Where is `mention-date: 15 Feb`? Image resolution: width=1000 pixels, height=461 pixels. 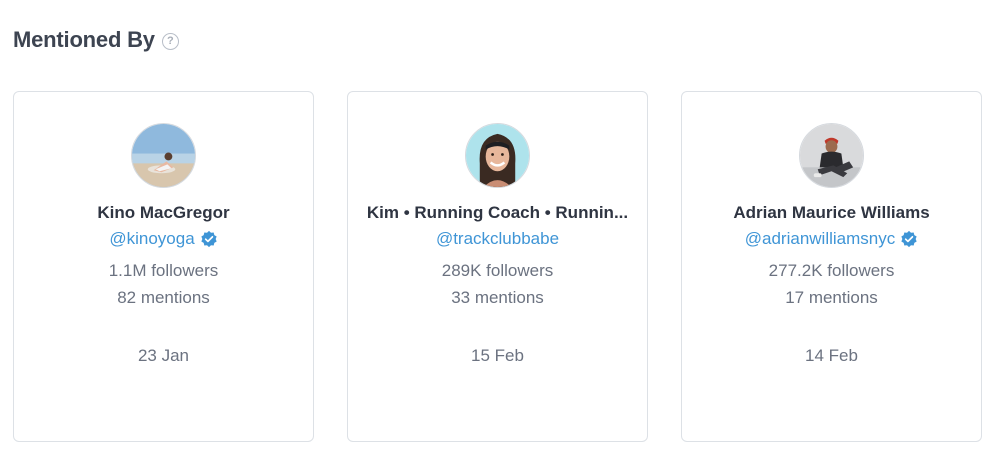 mention-date: 15 Feb is located at coordinates (497, 355).